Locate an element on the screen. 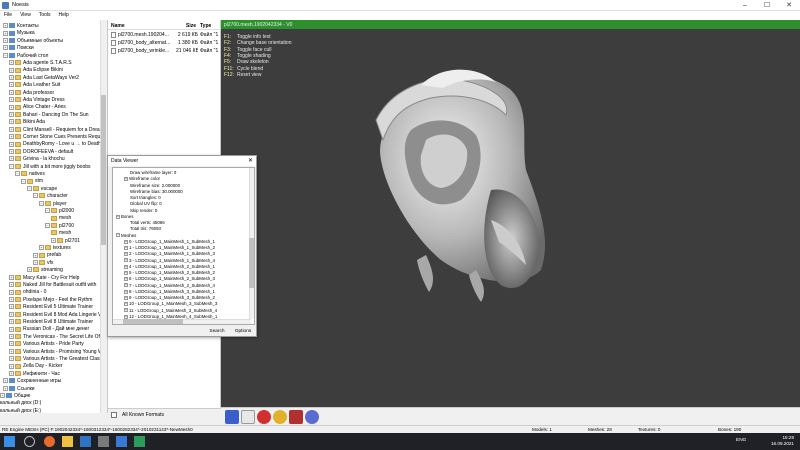 This screenshot has height=450, width=800. data-tree-hscroll-thumb is located at coordinates (153, 321).